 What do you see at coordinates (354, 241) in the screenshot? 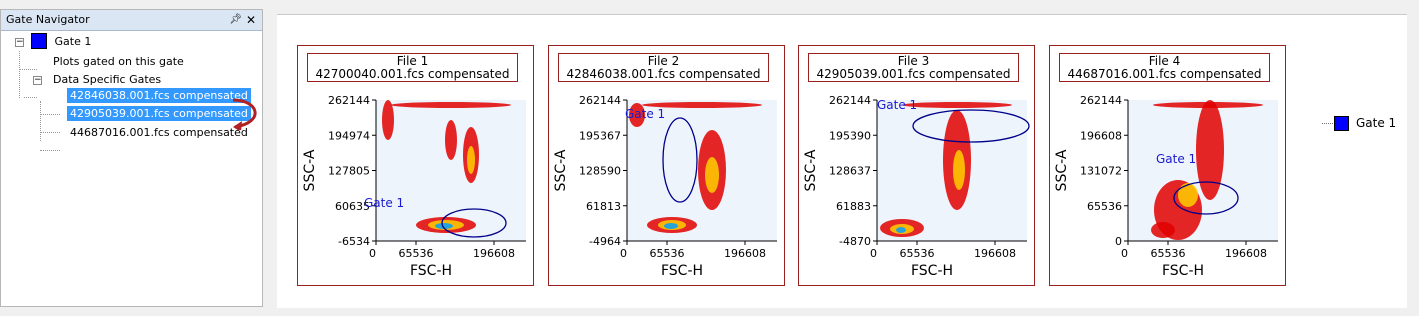
I see `y-tick-label: -6534` at bounding box center [354, 241].